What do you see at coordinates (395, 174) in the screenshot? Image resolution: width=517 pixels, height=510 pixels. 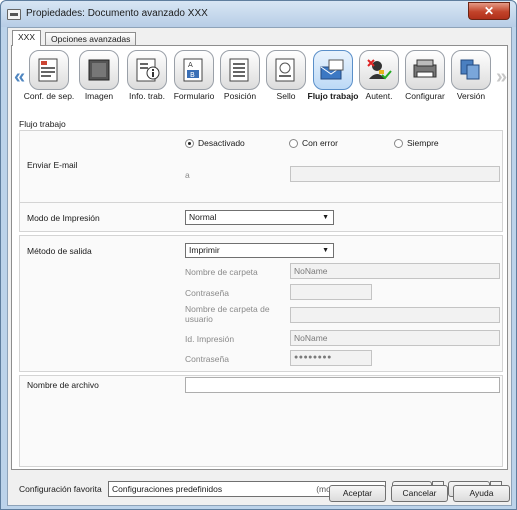 I see `email-to-field` at bounding box center [395, 174].